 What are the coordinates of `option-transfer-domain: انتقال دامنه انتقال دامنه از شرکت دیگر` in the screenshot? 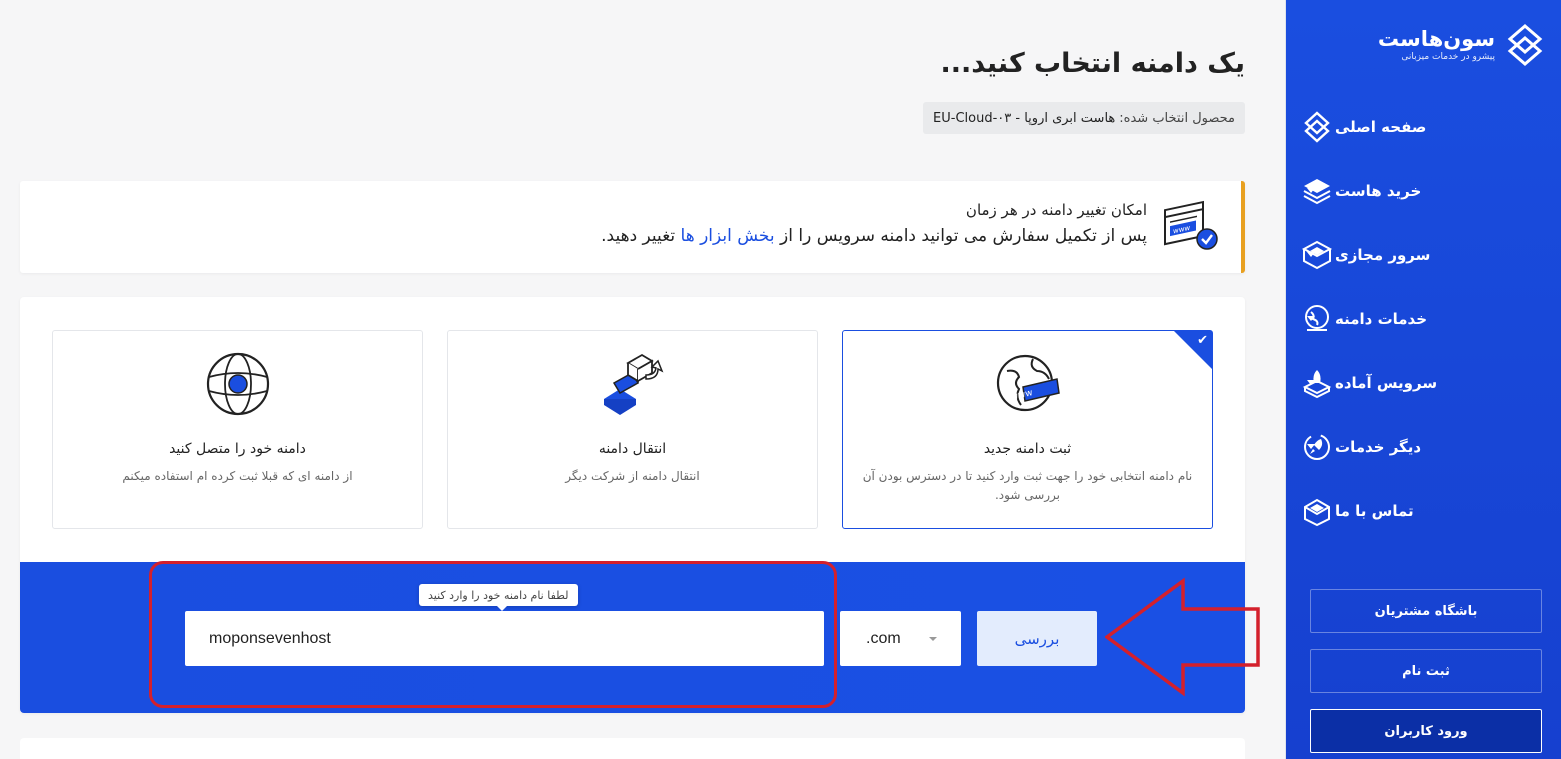 It's located at (632, 429).